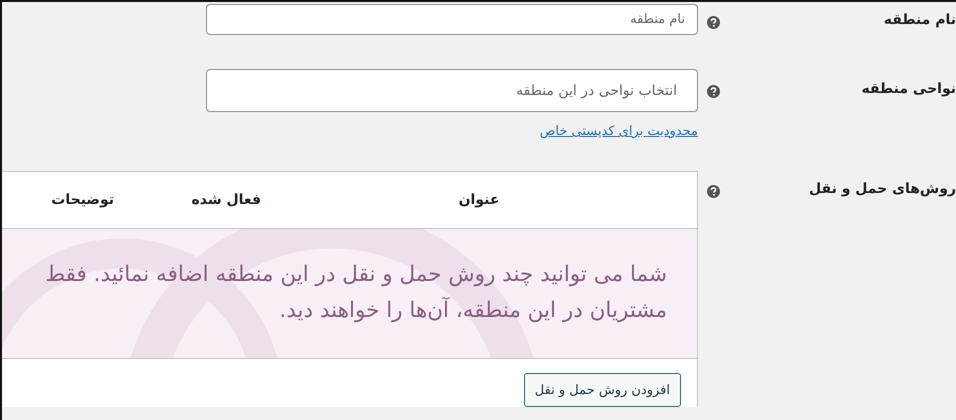 The width and height of the screenshot is (956, 420). I want to click on column-header: فعال شده, so click(225, 200).